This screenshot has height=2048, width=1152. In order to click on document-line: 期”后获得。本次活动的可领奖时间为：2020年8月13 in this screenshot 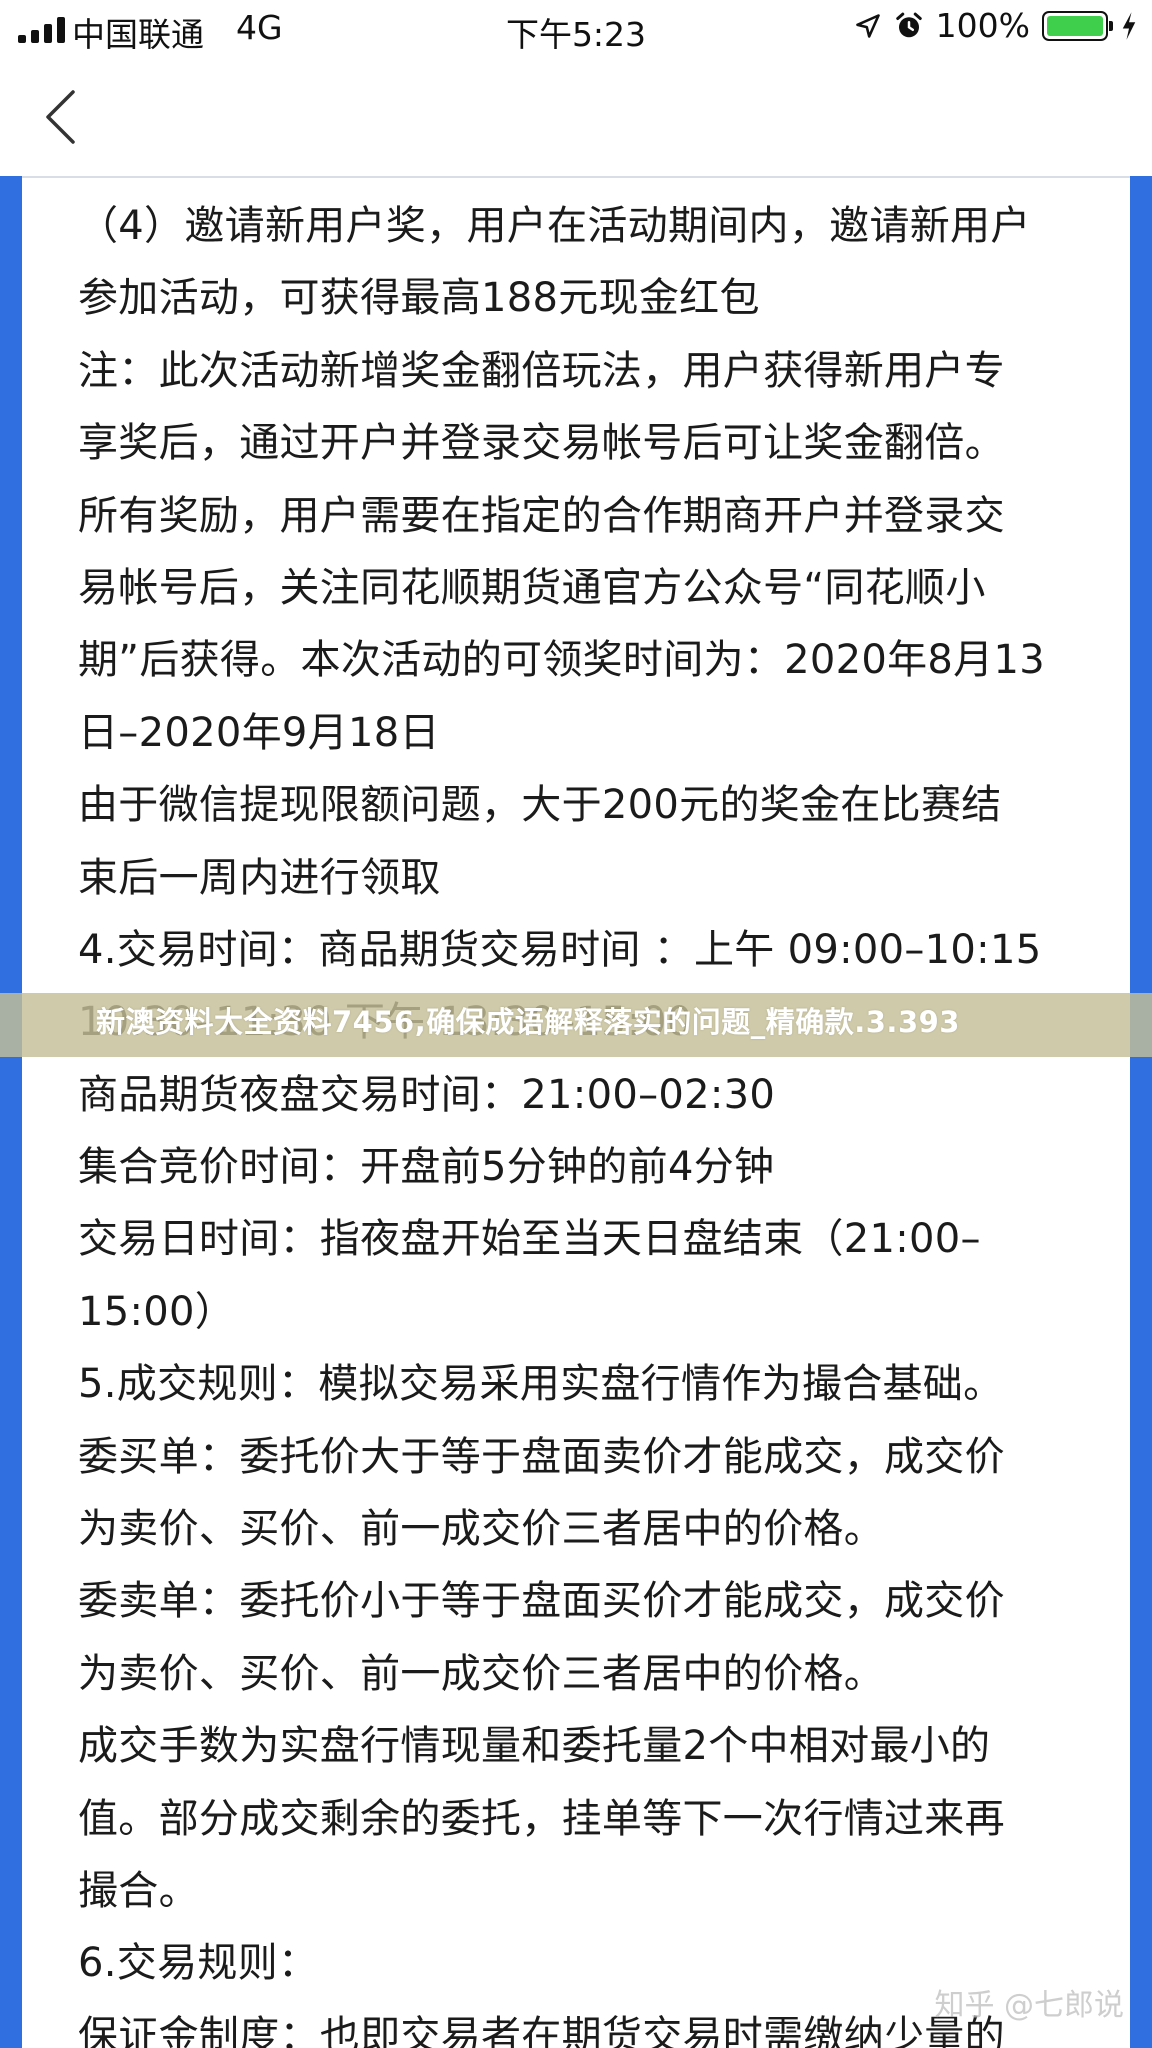, I will do `click(561, 660)`.